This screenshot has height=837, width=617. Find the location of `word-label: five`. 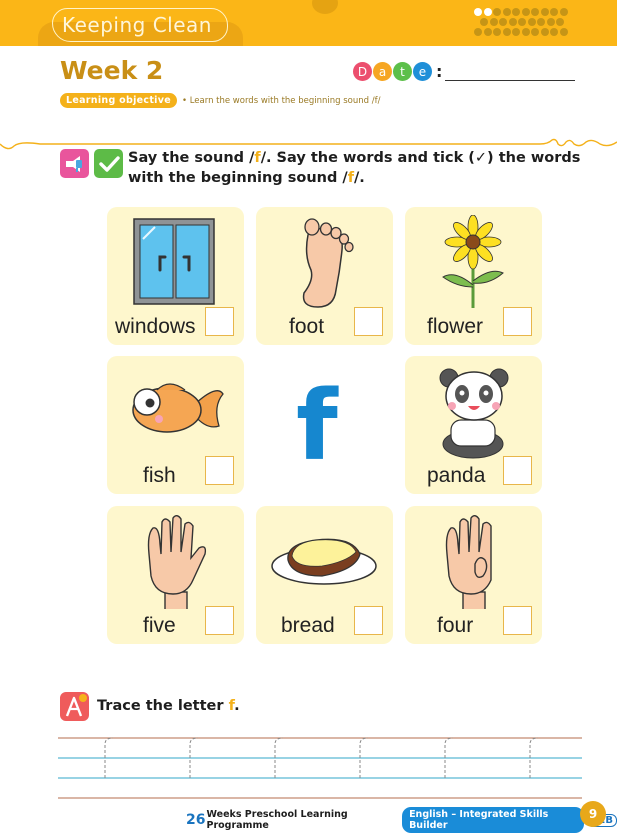

word-label: five is located at coordinates (159, 625).